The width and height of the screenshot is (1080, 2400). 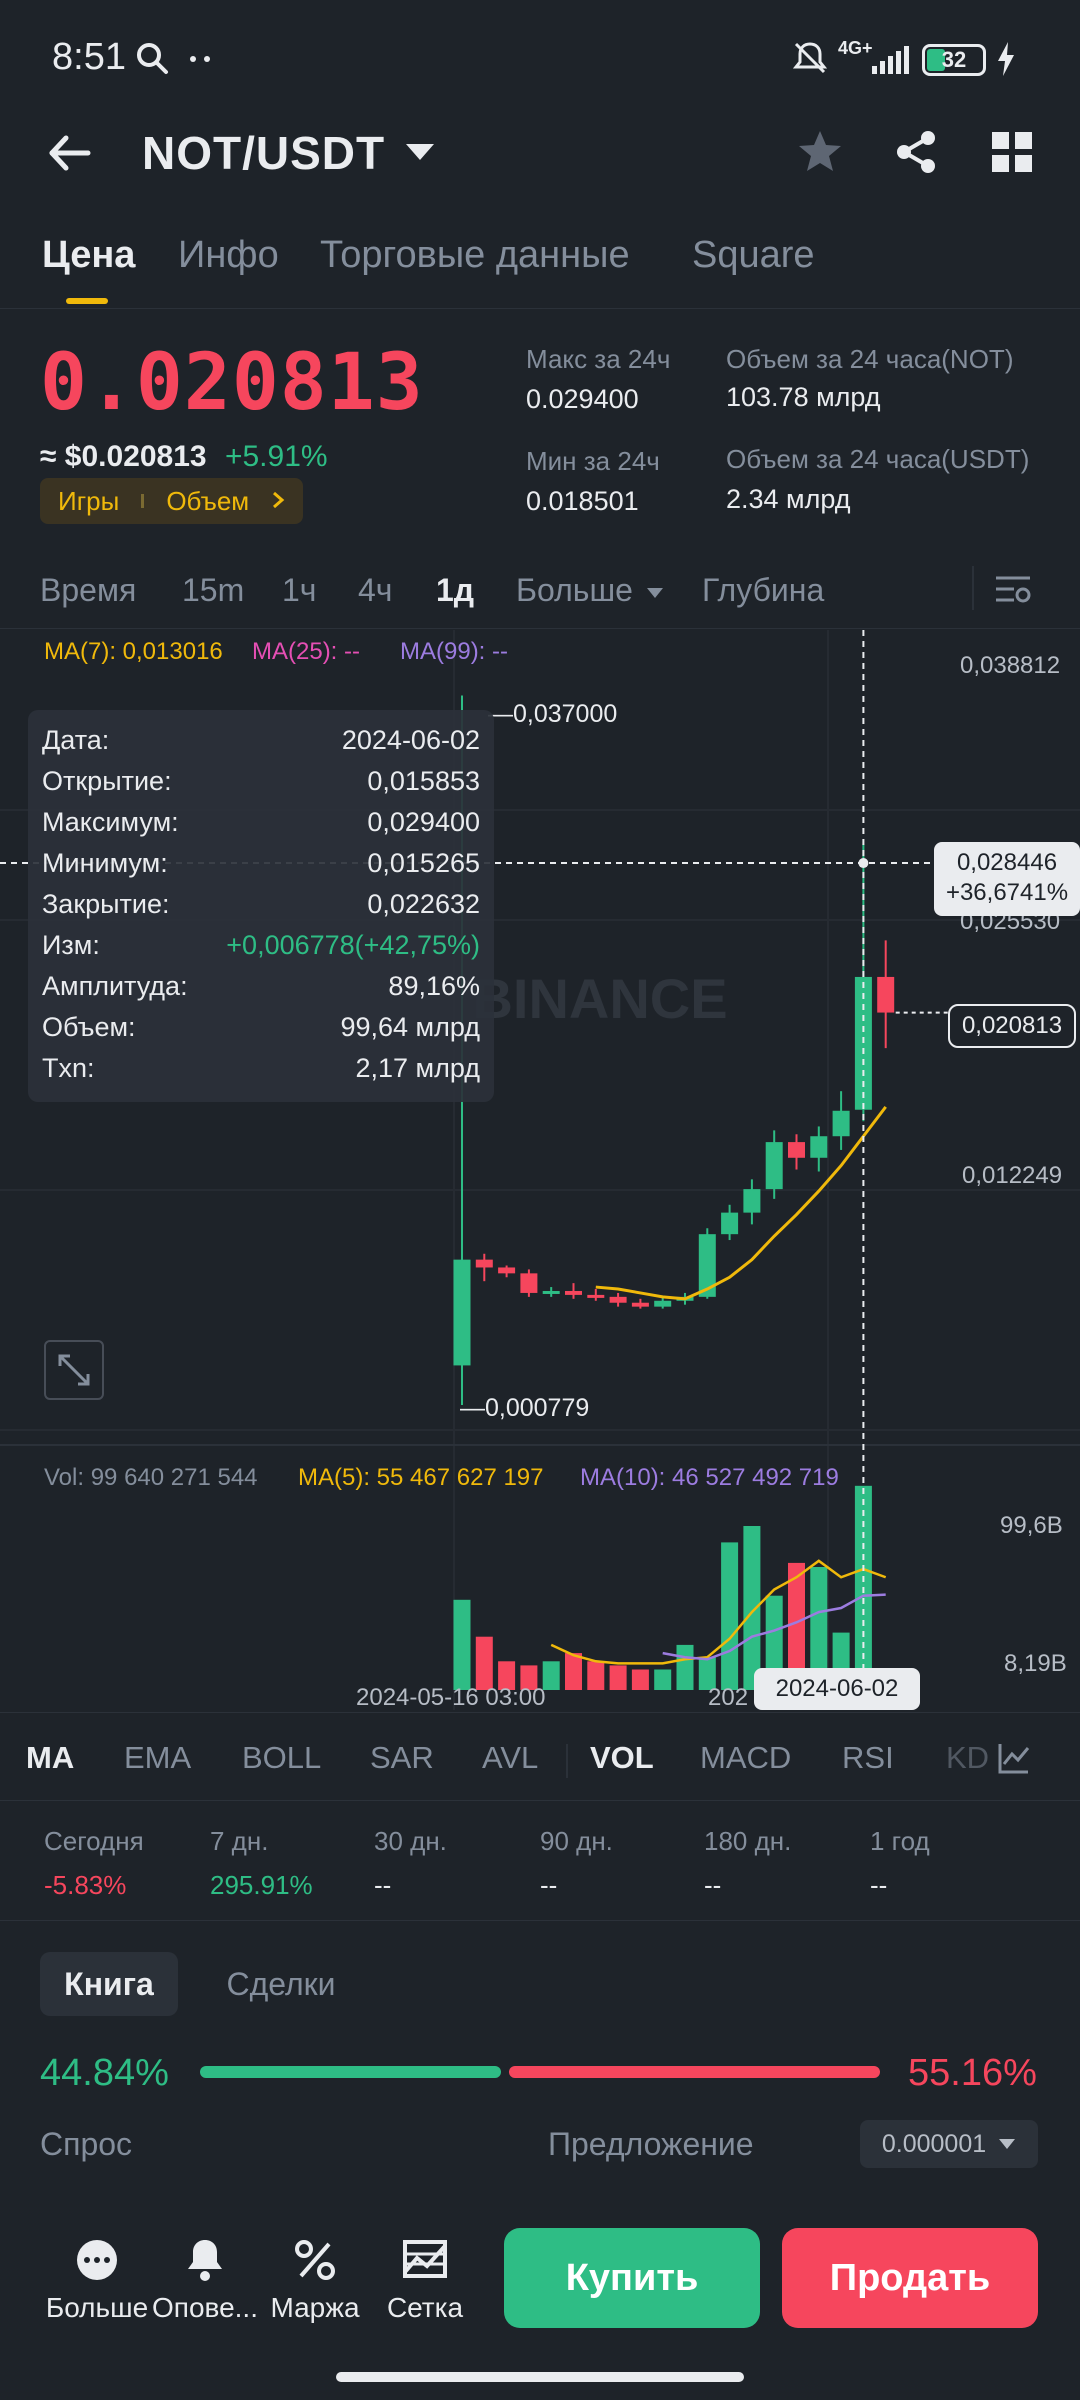 I want to click on tooltip-row: Изм: +0,006778(+42,75%), so click(x=261, y=945).